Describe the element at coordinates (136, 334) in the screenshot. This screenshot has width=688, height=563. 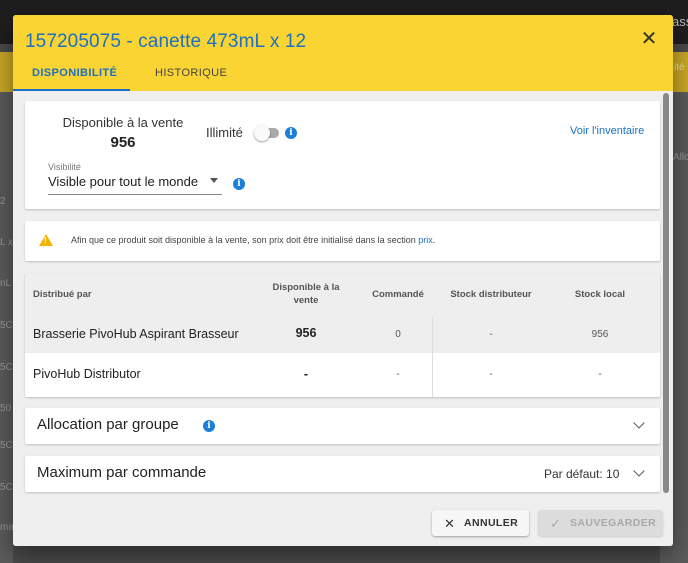
I see `distributor-name: Brasserie PivoHub Aspirant Brasseur` at that location.